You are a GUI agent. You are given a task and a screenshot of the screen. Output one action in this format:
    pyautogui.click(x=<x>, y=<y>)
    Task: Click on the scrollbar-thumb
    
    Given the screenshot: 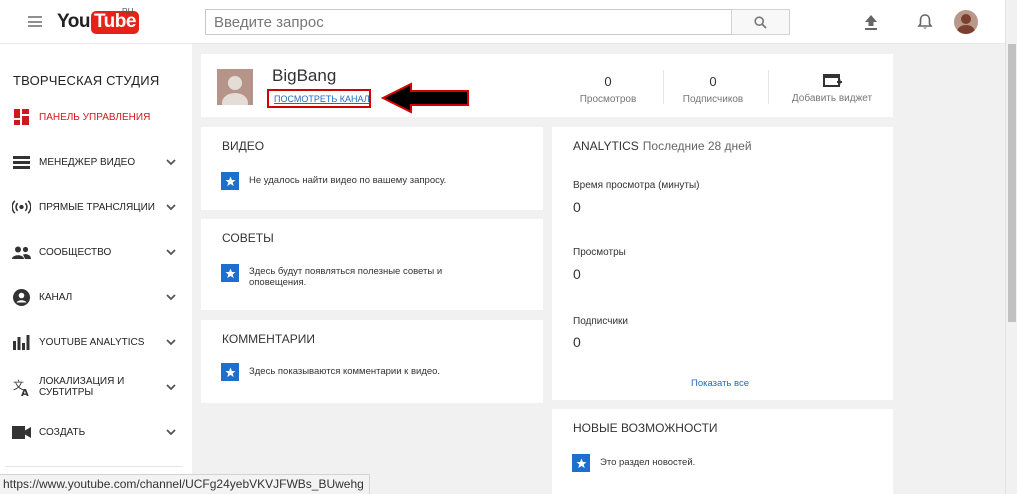 What is the action you would take?
    pyautogui.click(x=1012, y=183)
    